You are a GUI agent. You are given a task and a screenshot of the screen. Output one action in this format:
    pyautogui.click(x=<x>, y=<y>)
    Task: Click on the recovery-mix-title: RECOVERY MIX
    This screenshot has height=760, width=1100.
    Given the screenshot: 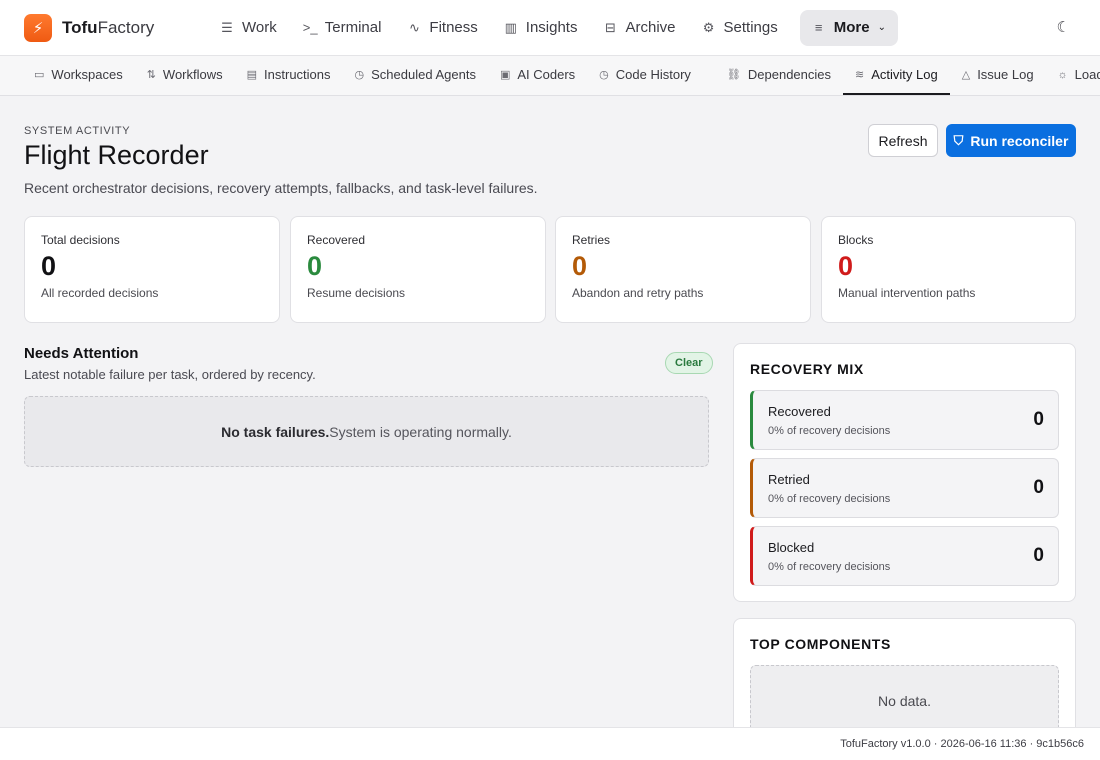 What is the action you would take?
    pyautogui.click(x=807, y=369)
    